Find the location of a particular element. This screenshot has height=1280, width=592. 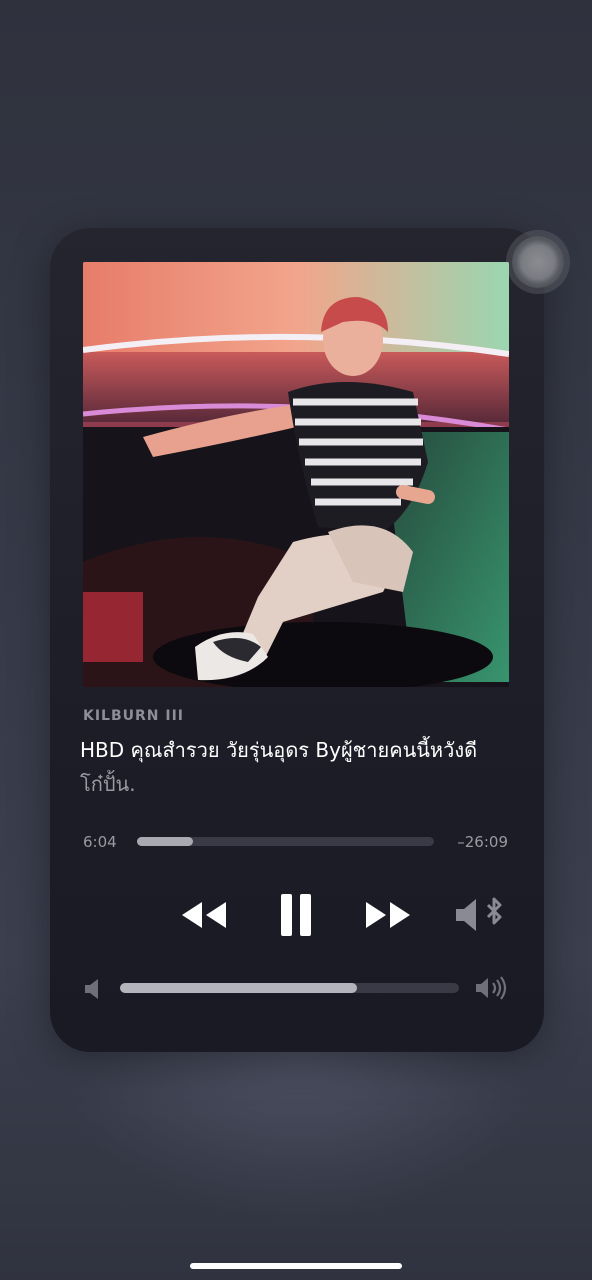

audio-output-button is located at coordinates (480, 915).